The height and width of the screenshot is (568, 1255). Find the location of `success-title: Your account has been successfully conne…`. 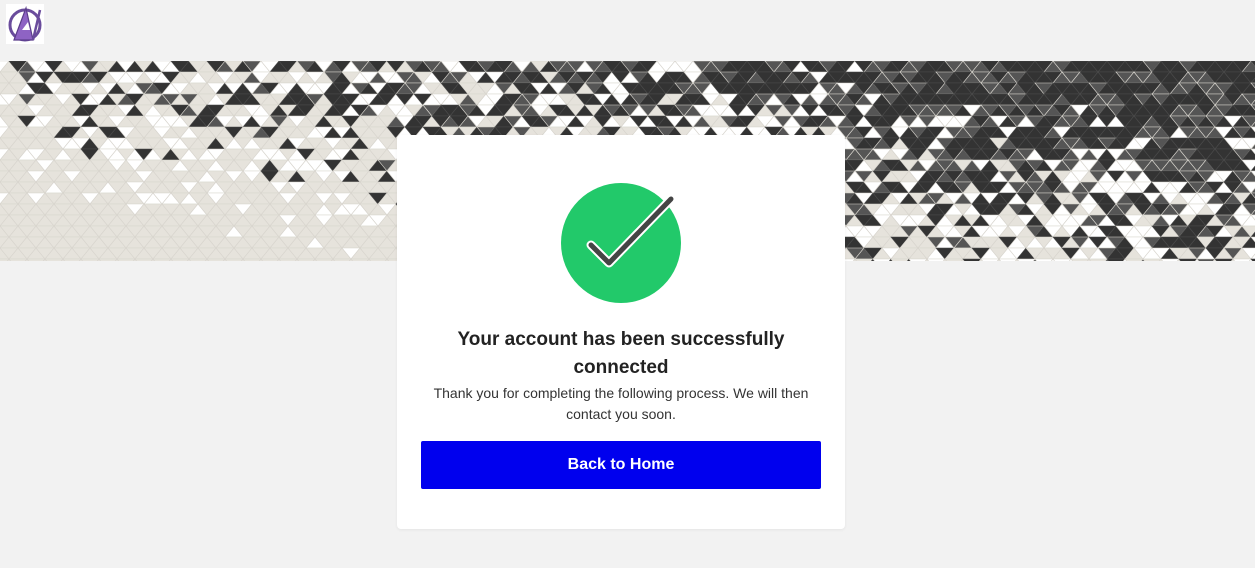

success-title: Your account has been successfully conne… is located at coordinates (621, 353).